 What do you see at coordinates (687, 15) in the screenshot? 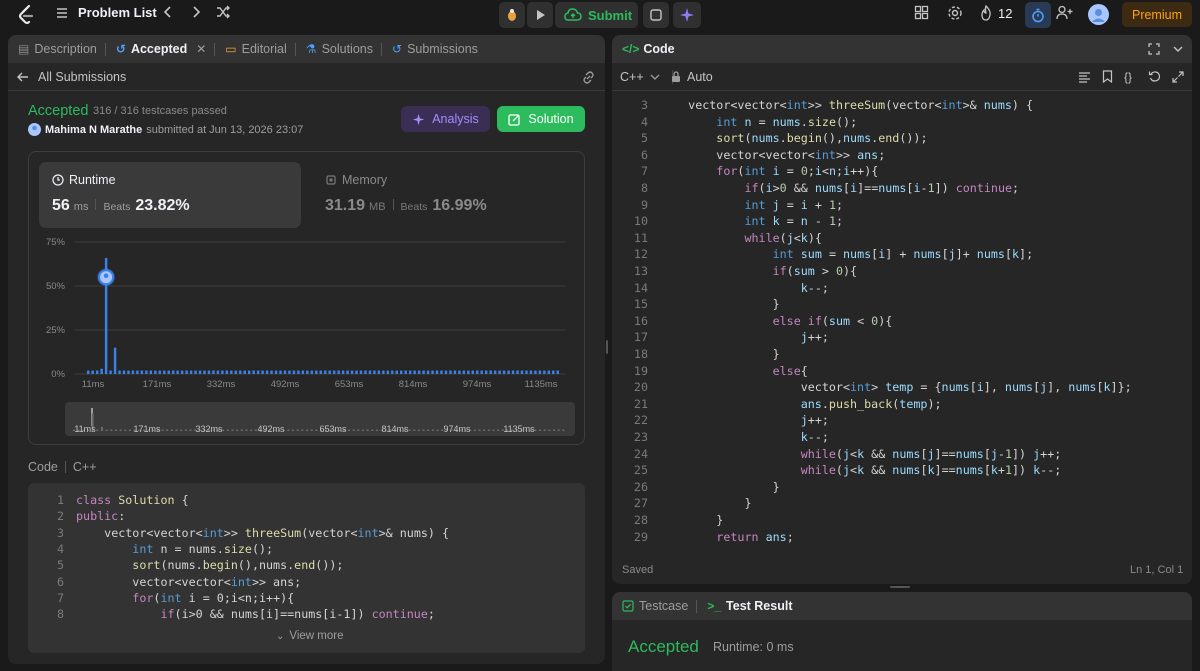
I see `ai-assist-button` at bounding box center [687, 15].